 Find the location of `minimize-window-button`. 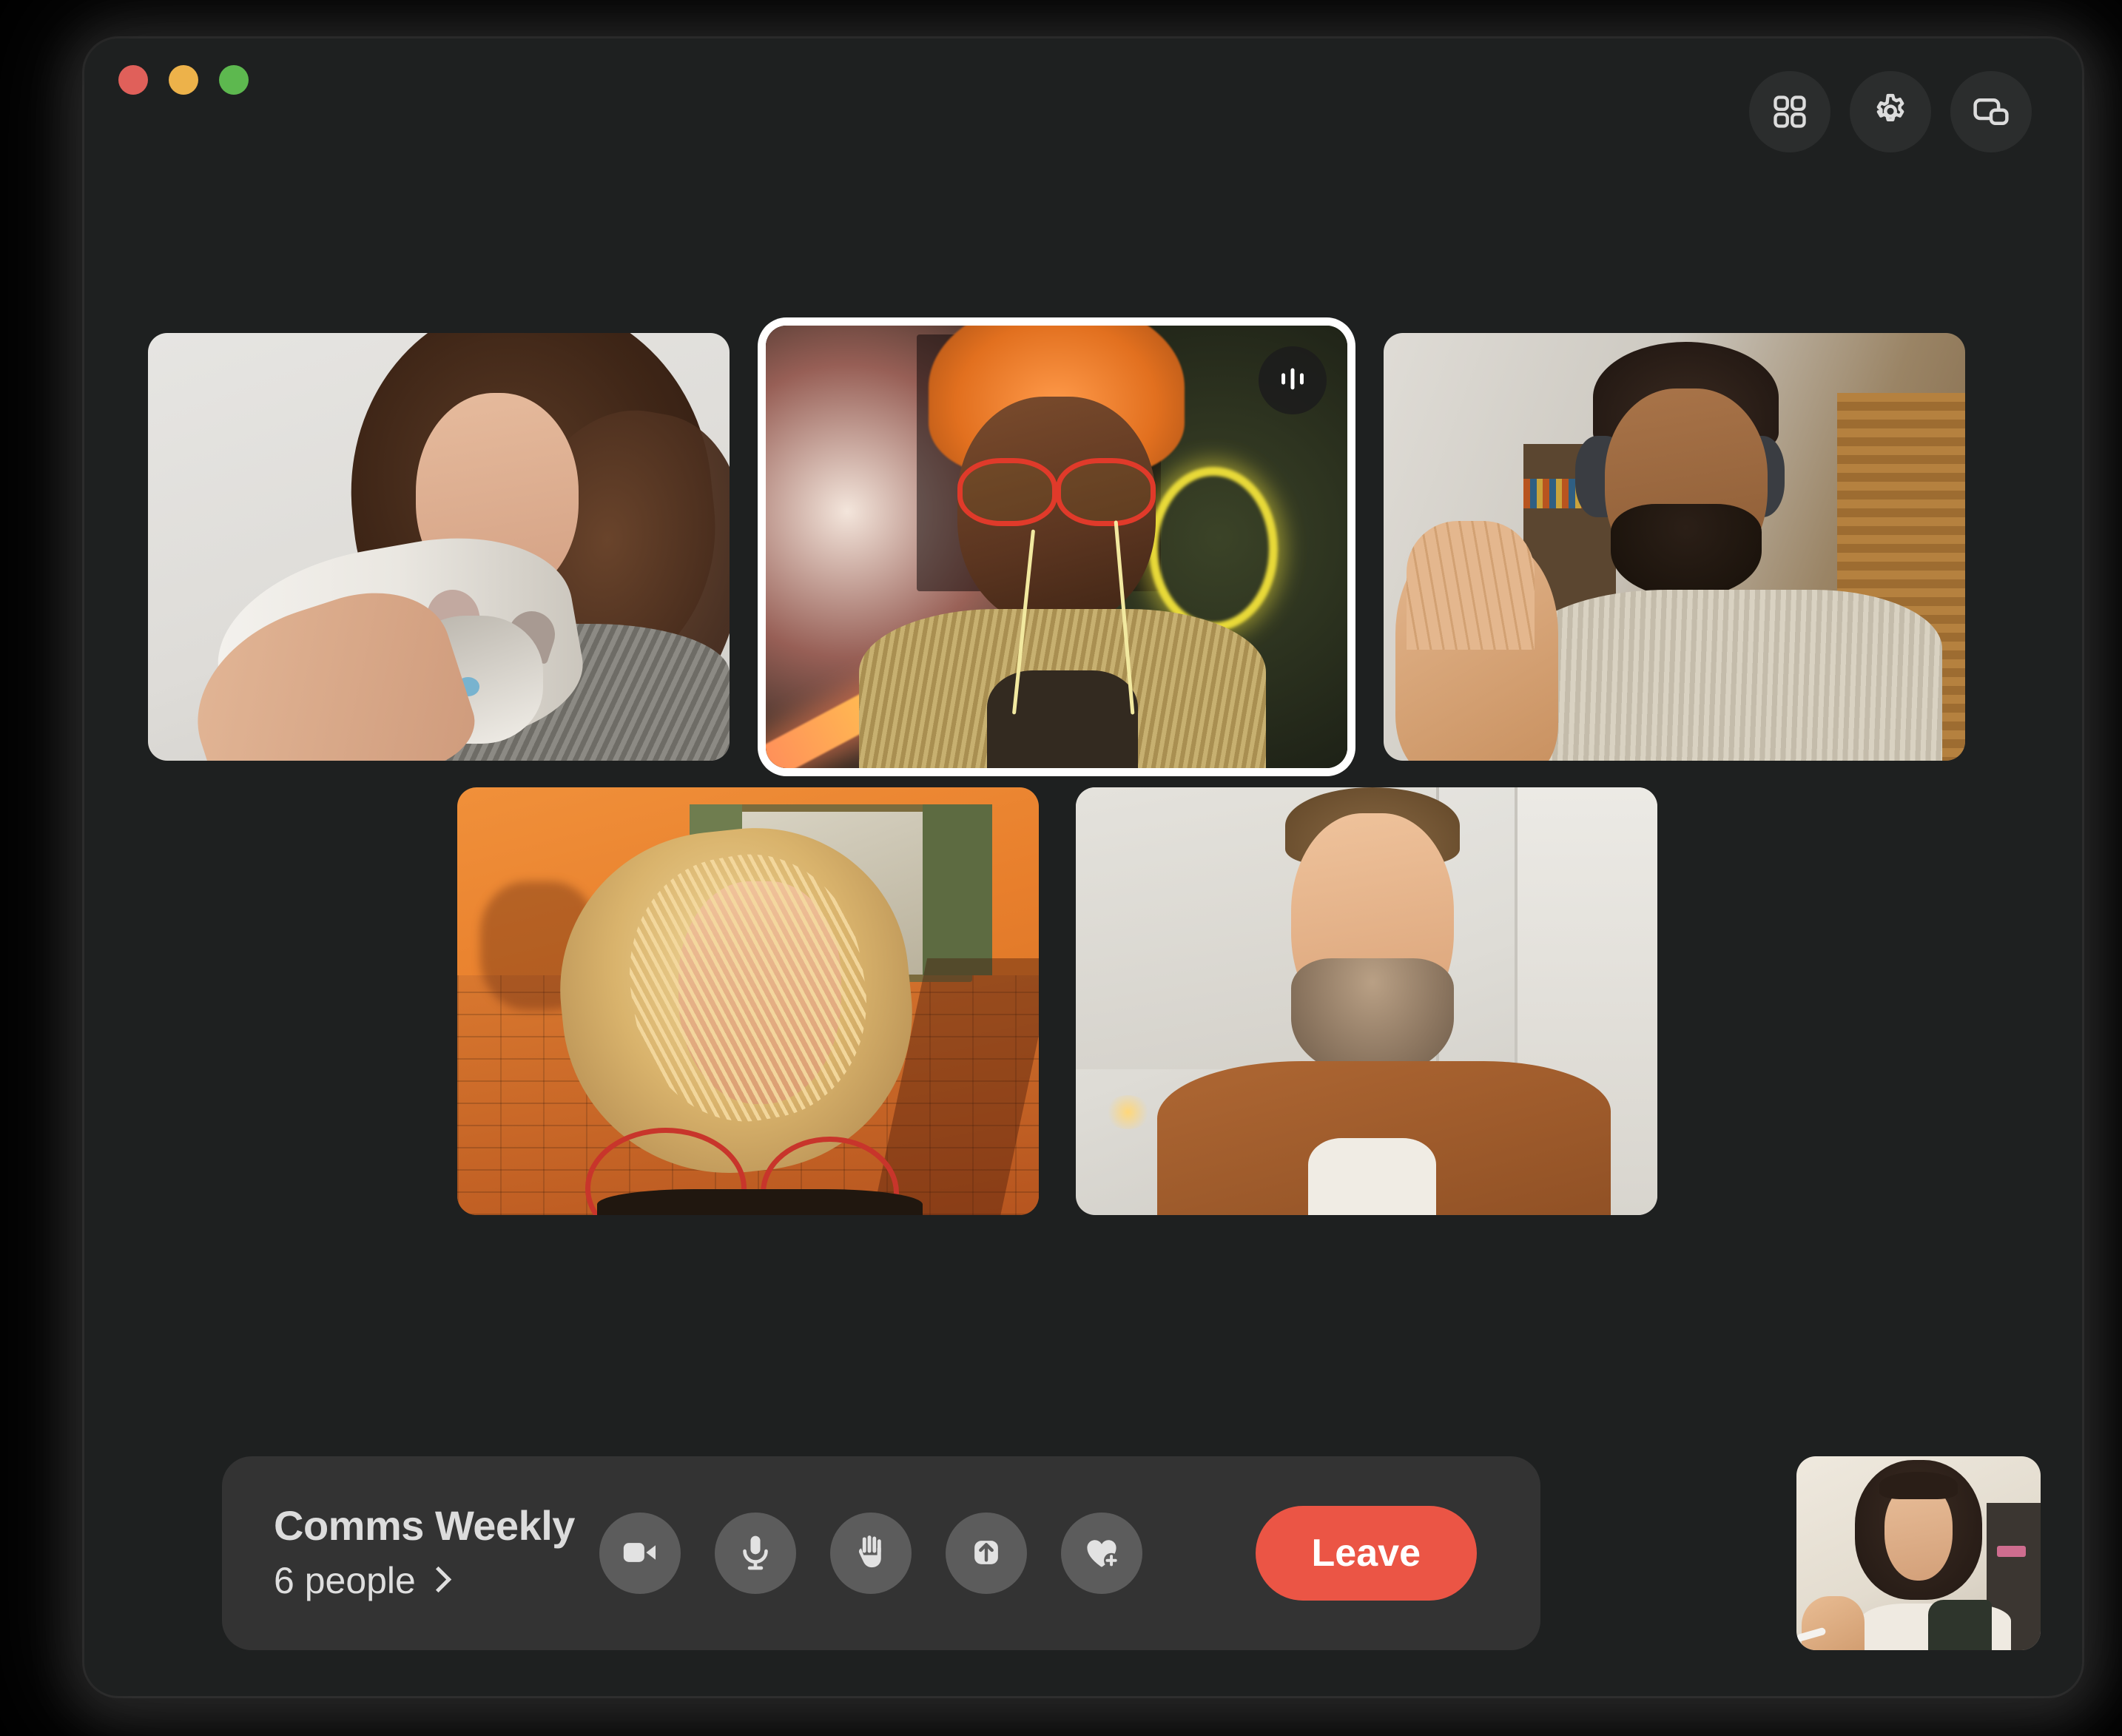

minimize-window-button is located at coordinates (183, 80).